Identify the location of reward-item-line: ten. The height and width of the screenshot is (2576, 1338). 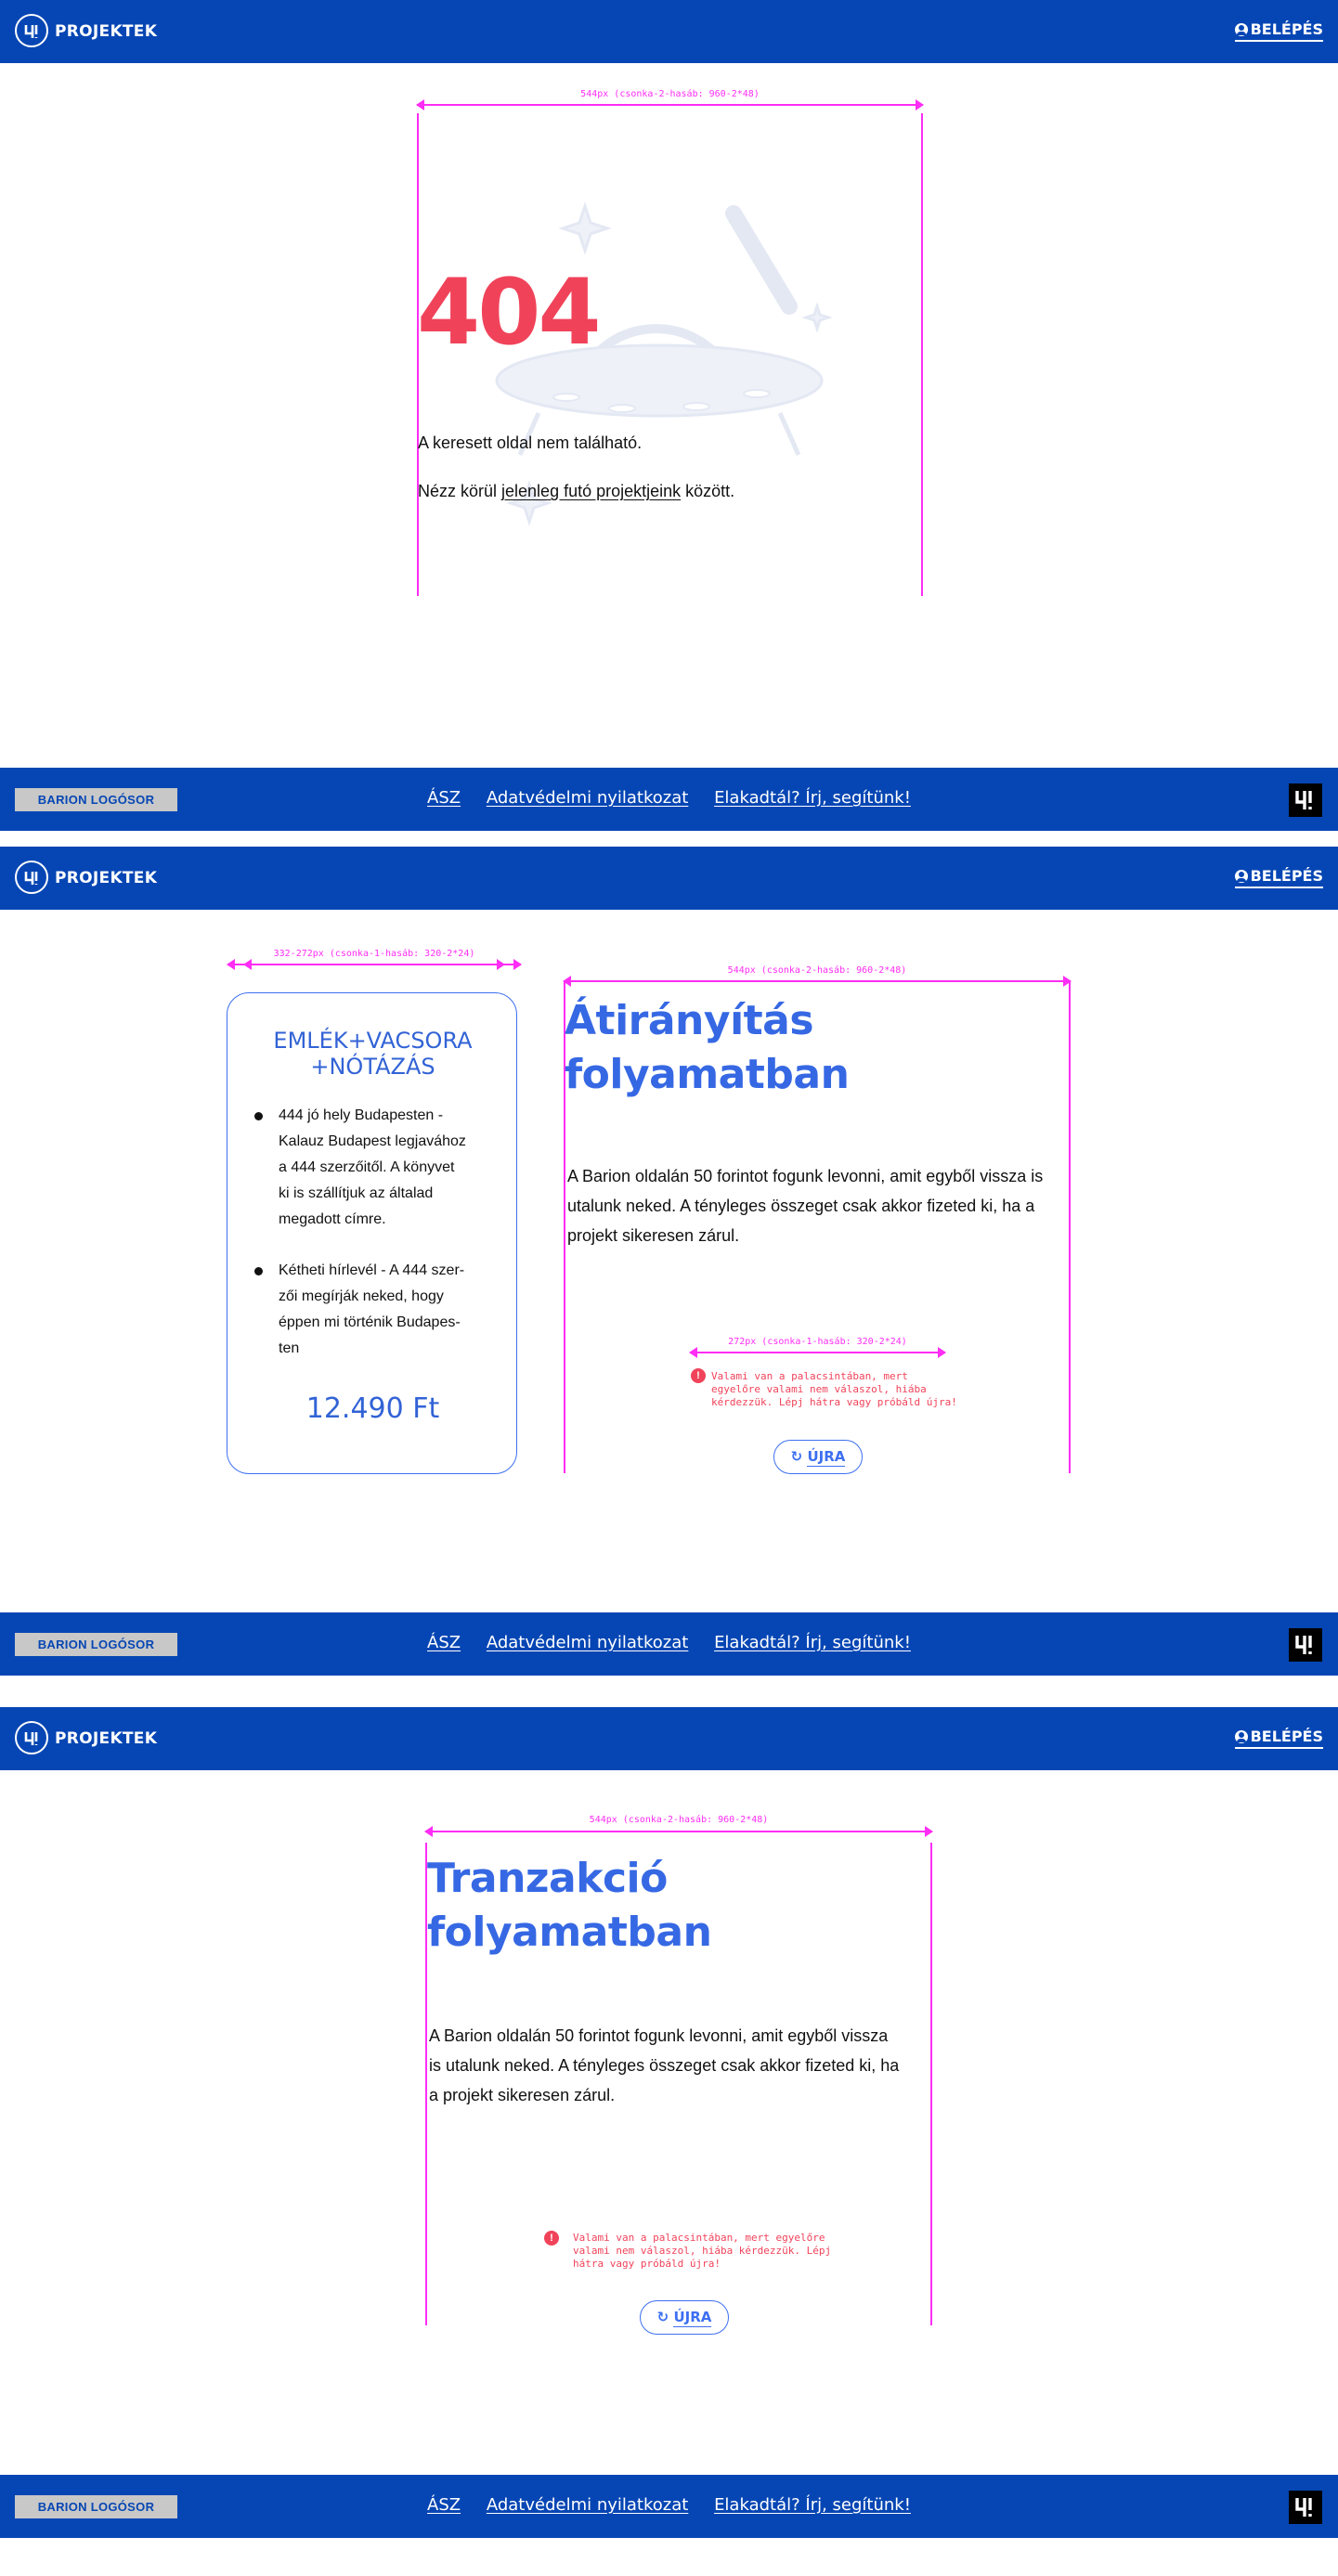
(289, 1348).